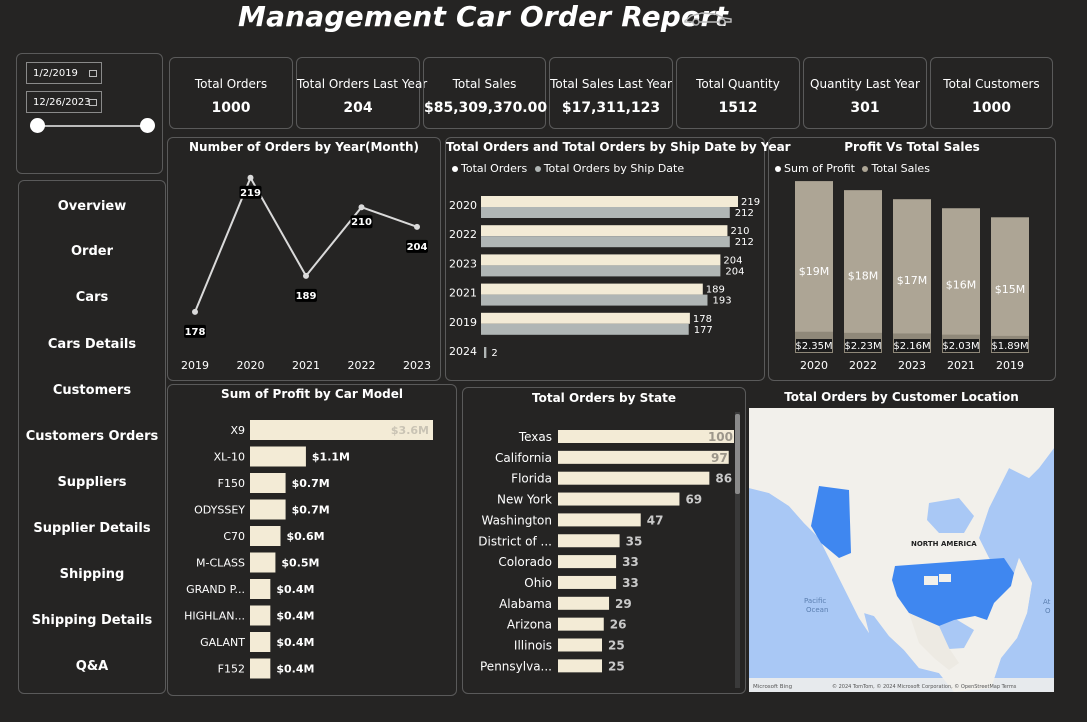 This screenshot has width=1087, height=722. I want to click on start-date-value: 1/2/2019, so click(55, 73).